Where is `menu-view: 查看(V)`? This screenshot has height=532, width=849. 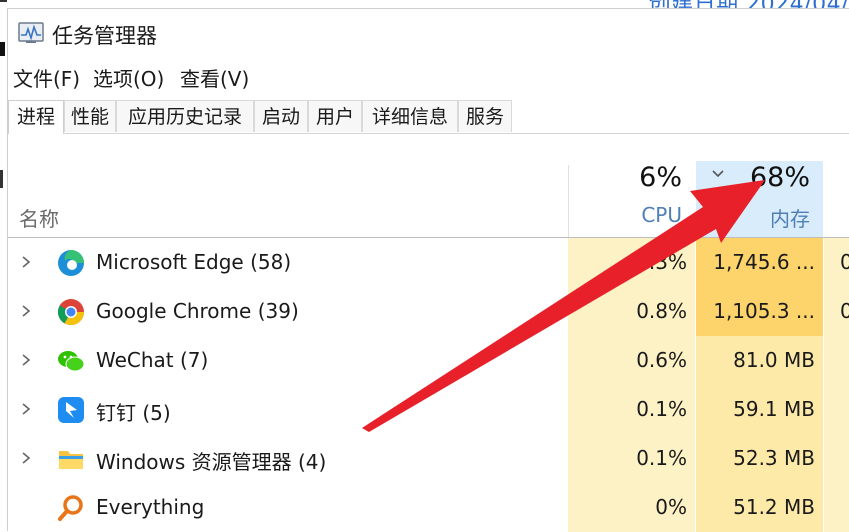 menu-view: 查看(V) is located at coordinates (214, 77).